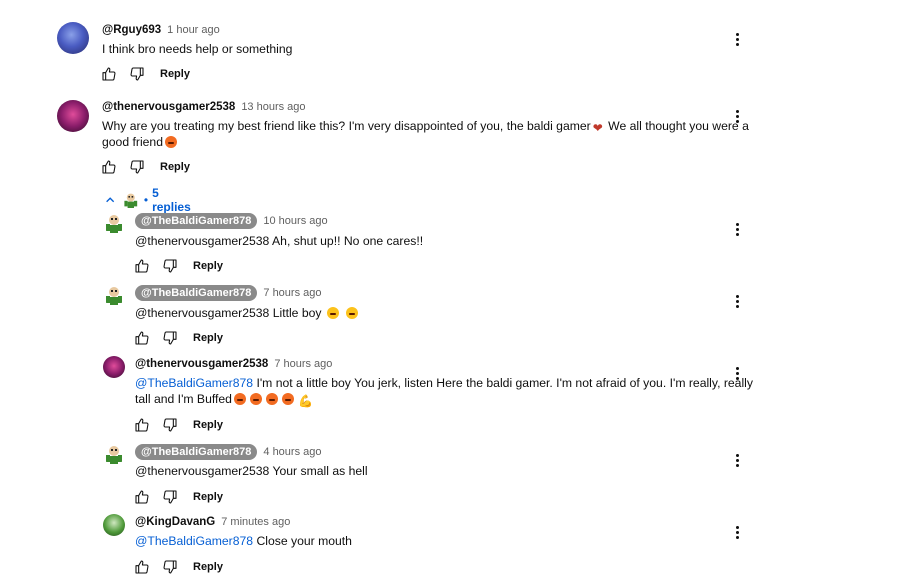  I want to click on comment-text-line2: good friend, so click(140, 142).